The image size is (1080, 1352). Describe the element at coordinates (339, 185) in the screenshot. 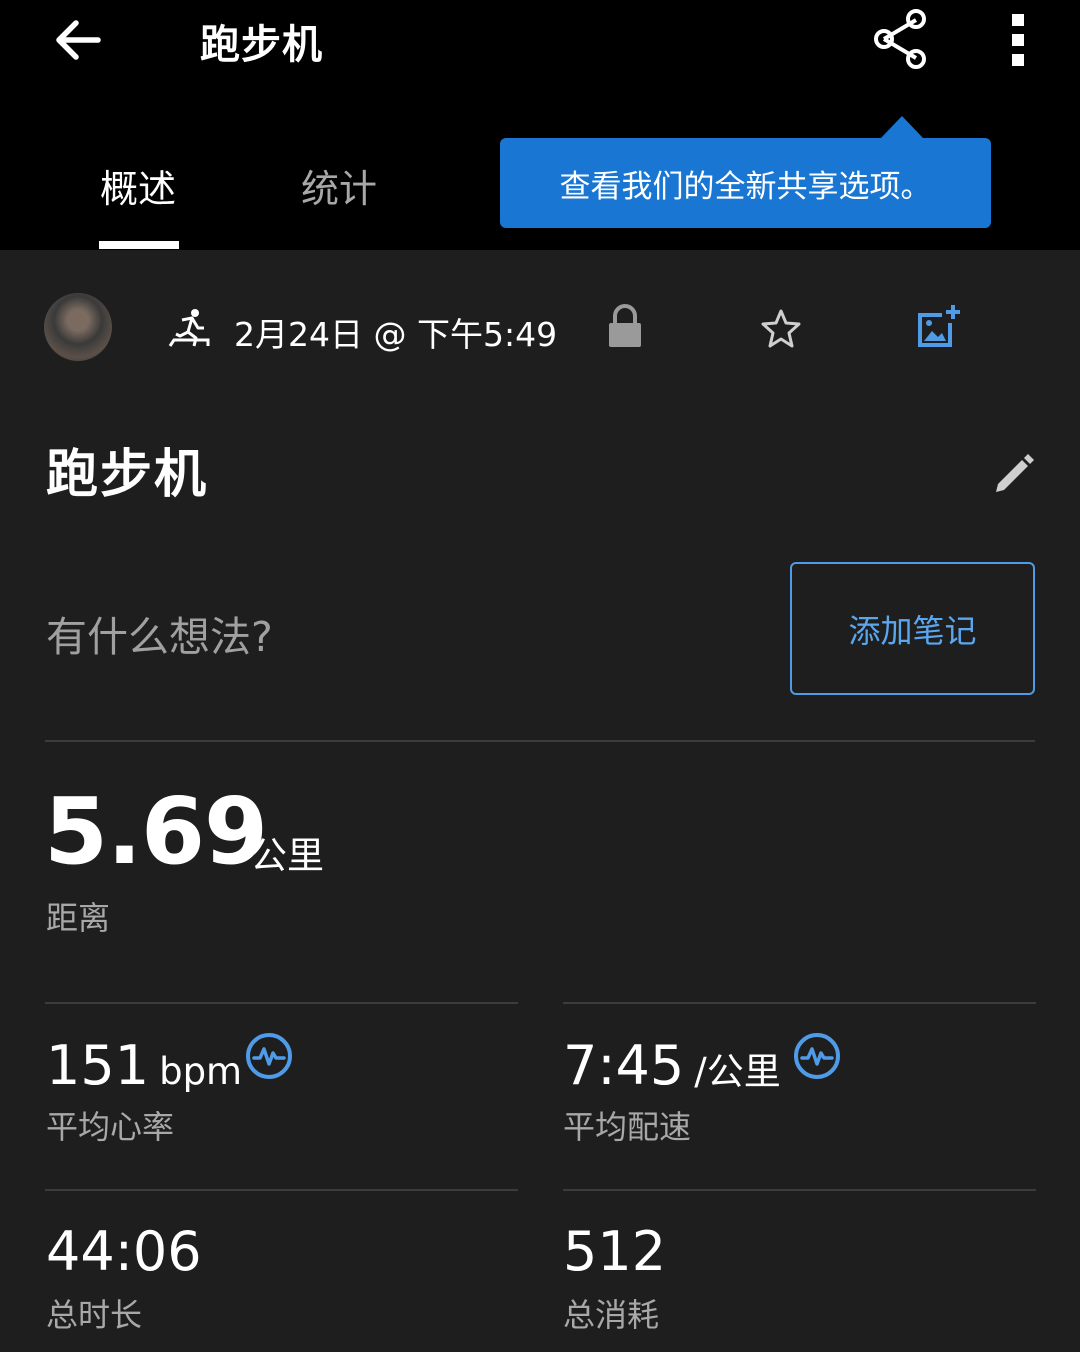

I see `tab-stats: 统计` at that location.